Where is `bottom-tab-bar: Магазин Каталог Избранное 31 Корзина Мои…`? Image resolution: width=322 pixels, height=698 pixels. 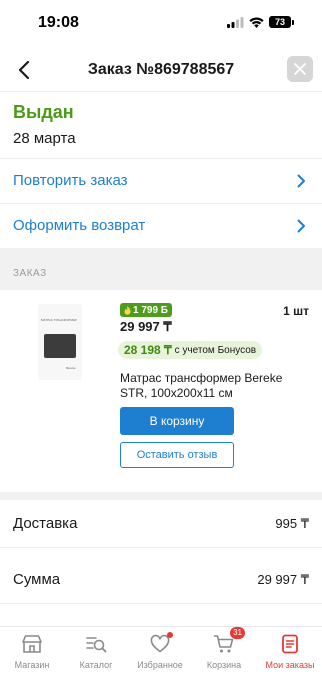 bottom-tab-bar: Магазин Каталог Избранное 31 Корзина Мои… is located at coordinates (161, 662).